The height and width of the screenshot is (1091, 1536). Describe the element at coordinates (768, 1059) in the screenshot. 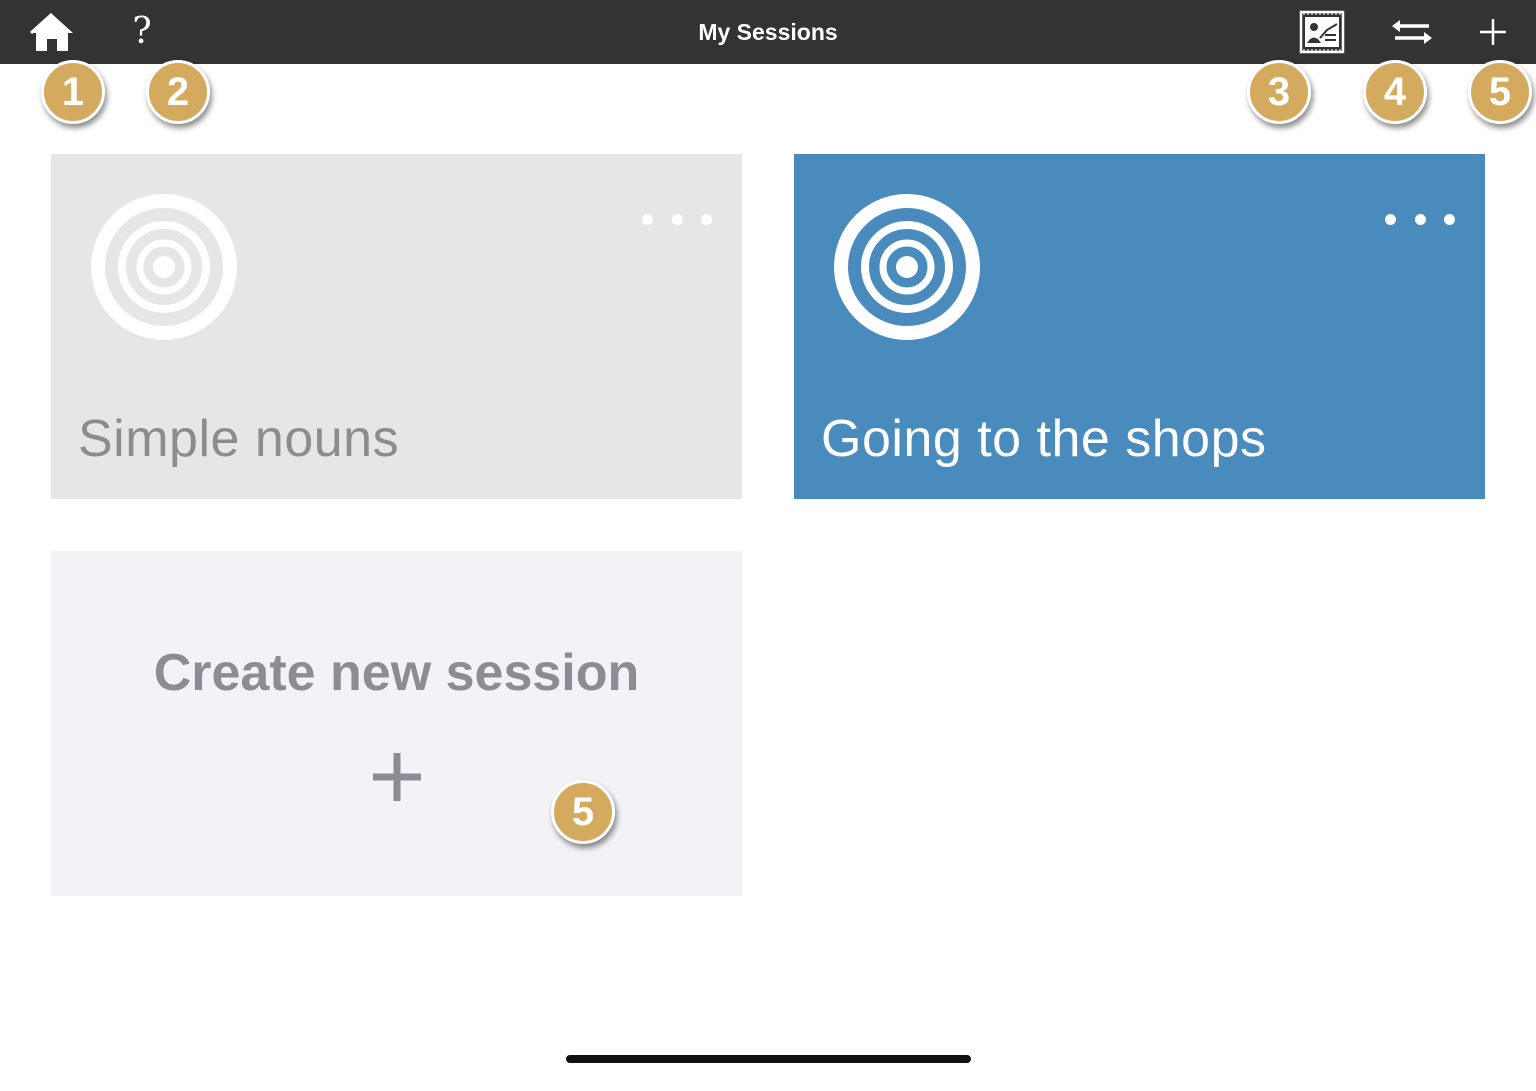

I see `home-indicator` at that location.